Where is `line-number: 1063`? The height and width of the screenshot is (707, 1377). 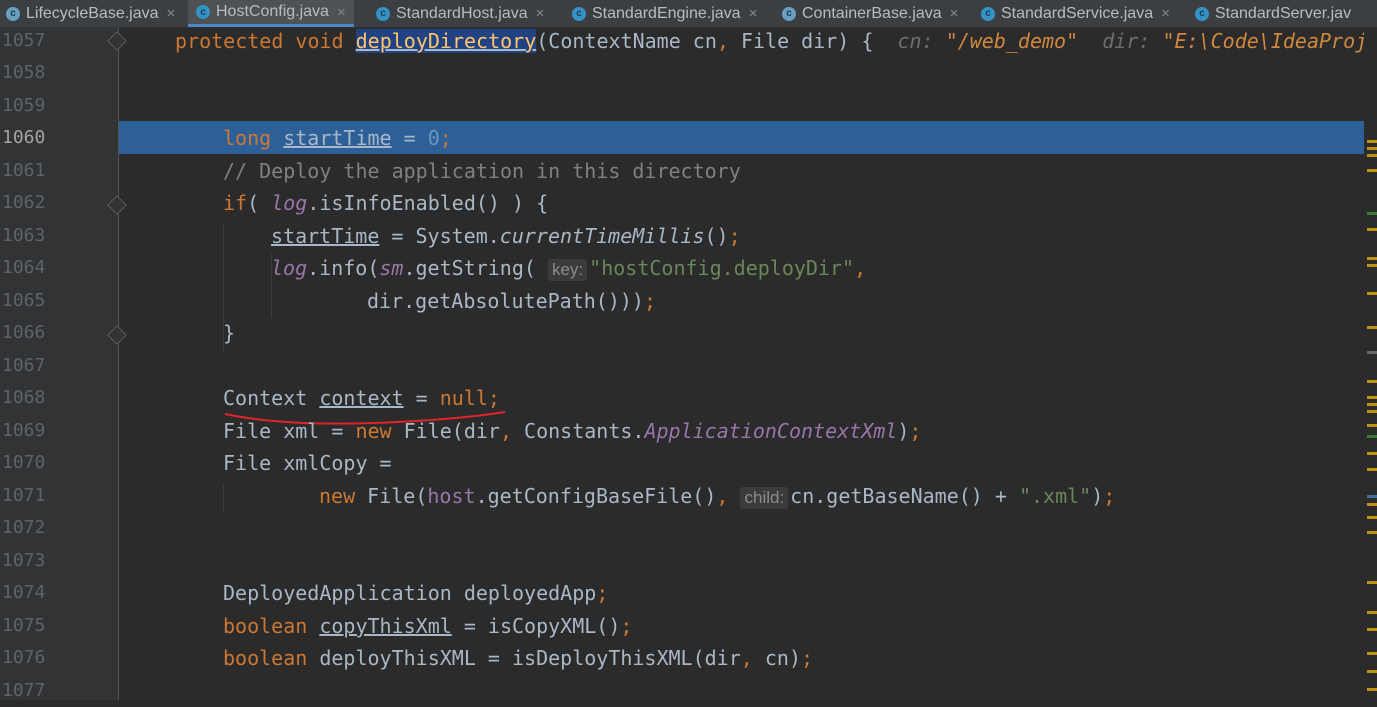
line-number: 1063 is located at coordinates (24, 235).